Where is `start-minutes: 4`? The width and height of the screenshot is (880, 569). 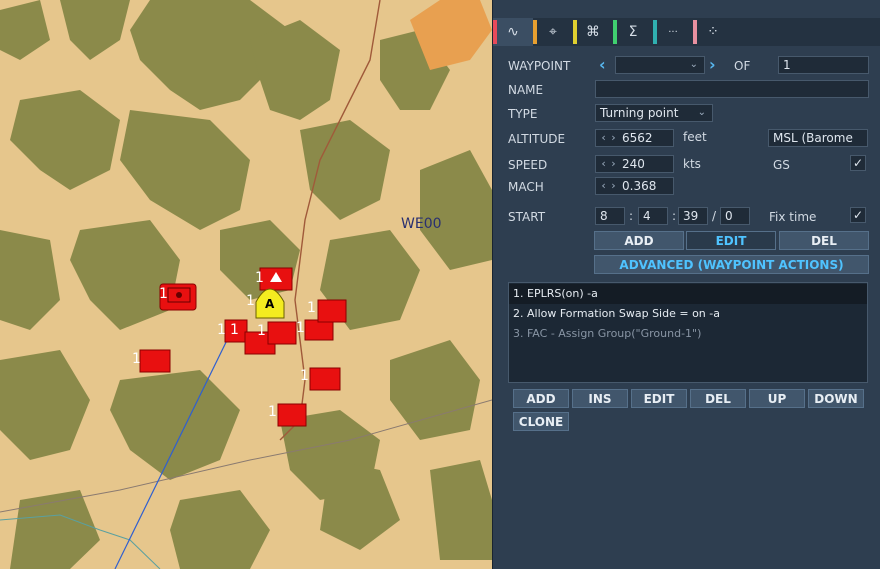
start-minutes: 4 is located at coordinates (653, 216).